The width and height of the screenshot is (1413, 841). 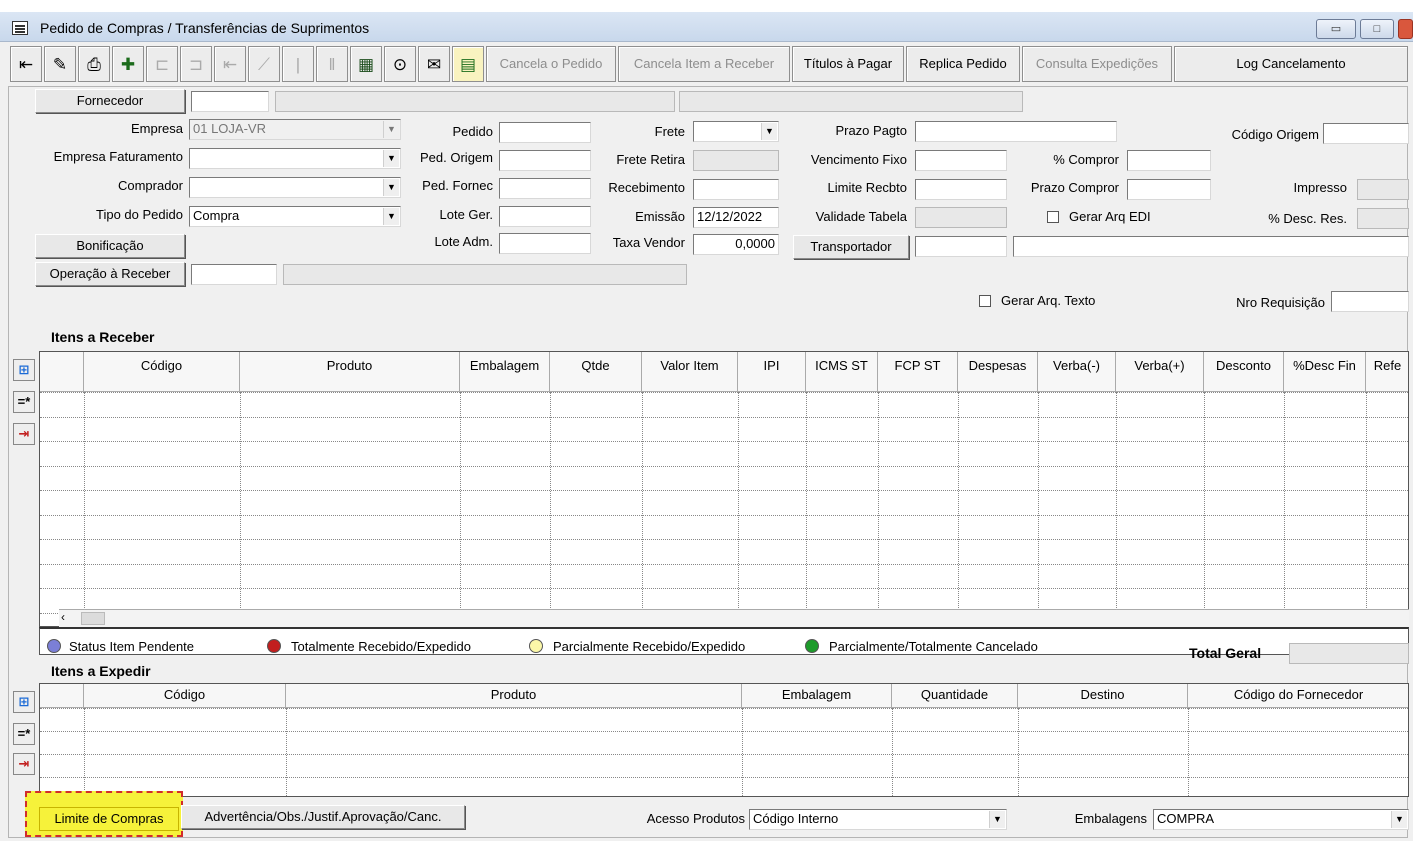 I want to click on limite-recbto-input, so click(x=961, y=189).